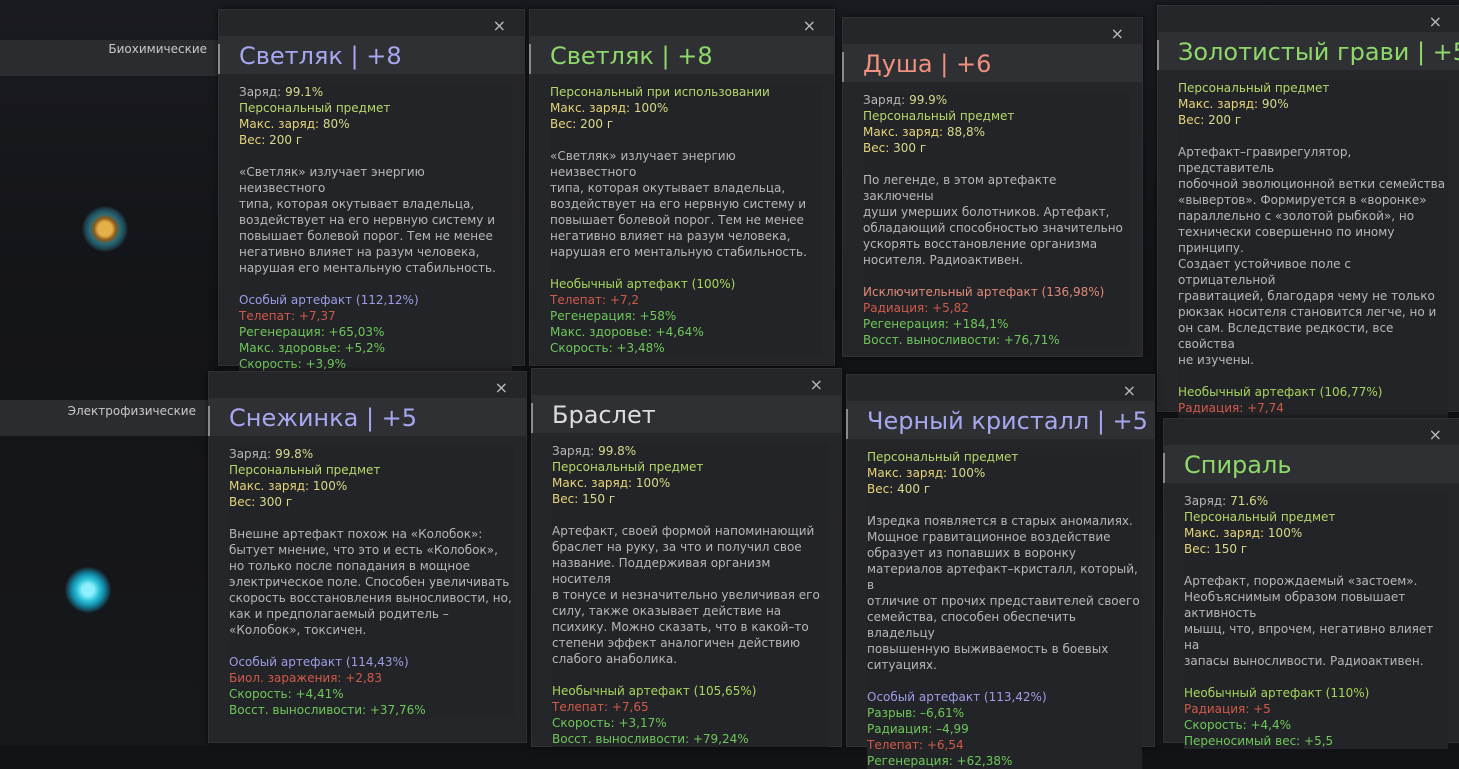 The height and width of the screenshot is (769, 1459). What do you see at coordinates (131, 411) in the screenshot?
I see `category-label: Электрофизические` at bounding box center [131, 411].